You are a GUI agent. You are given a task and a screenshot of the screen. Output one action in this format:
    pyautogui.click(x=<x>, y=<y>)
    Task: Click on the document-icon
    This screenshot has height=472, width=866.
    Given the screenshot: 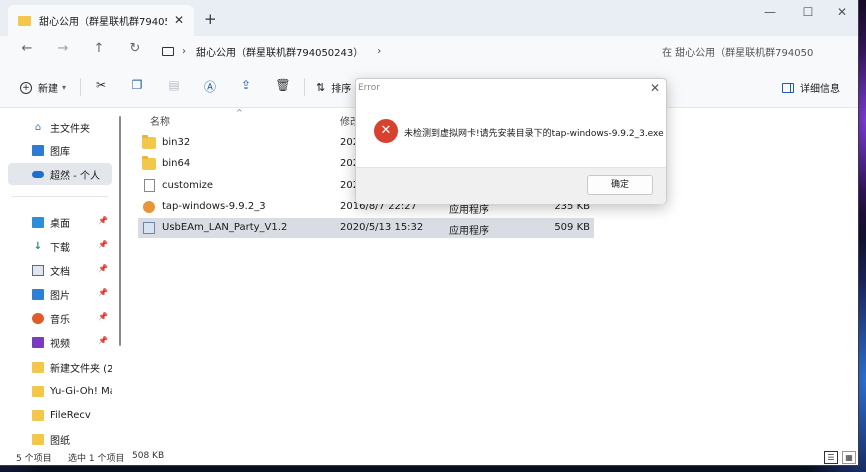 What is the action you would take?
    pyautogui.click(x=149, y=185)
    